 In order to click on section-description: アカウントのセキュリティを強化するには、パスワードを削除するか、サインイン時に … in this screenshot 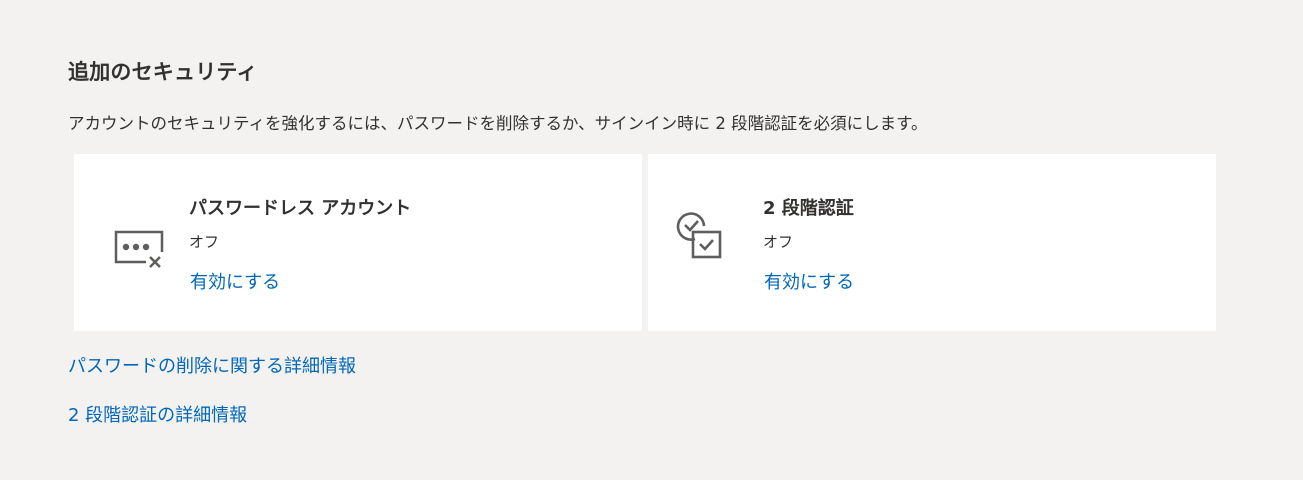, I will do `click(498, 123)`.